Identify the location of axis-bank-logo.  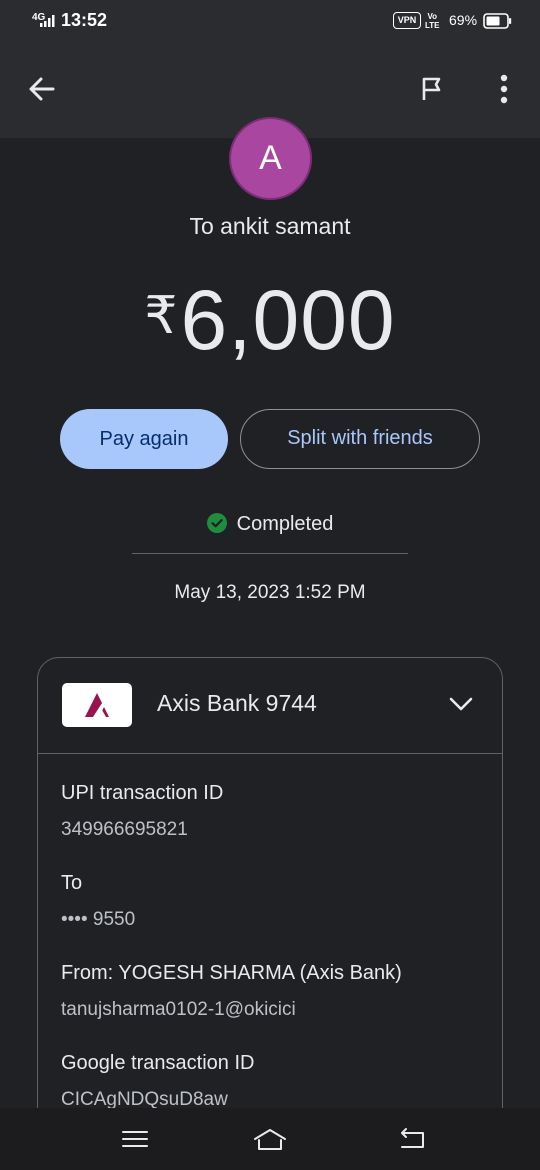
(97, 705).